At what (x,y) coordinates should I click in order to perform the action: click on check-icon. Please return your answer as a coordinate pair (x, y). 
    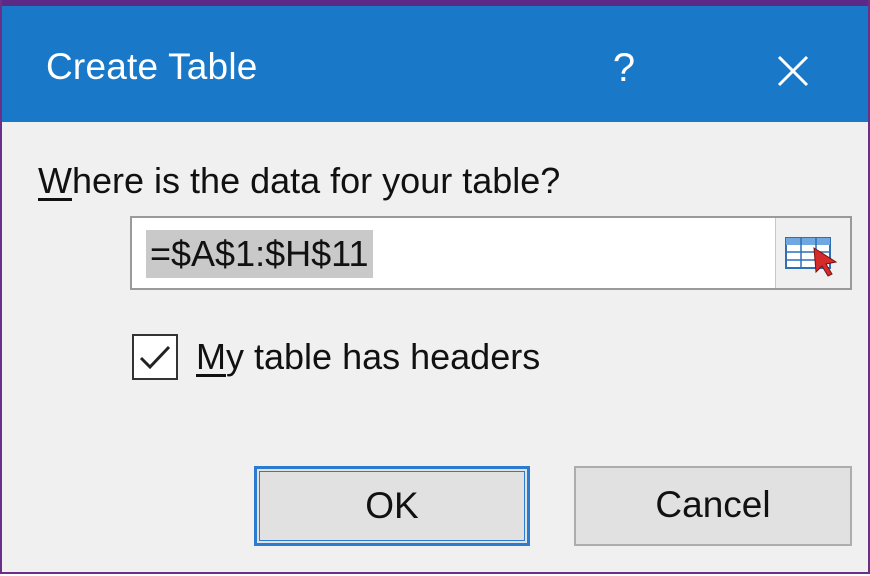
    Looking at the image, I should click on (155, 357).